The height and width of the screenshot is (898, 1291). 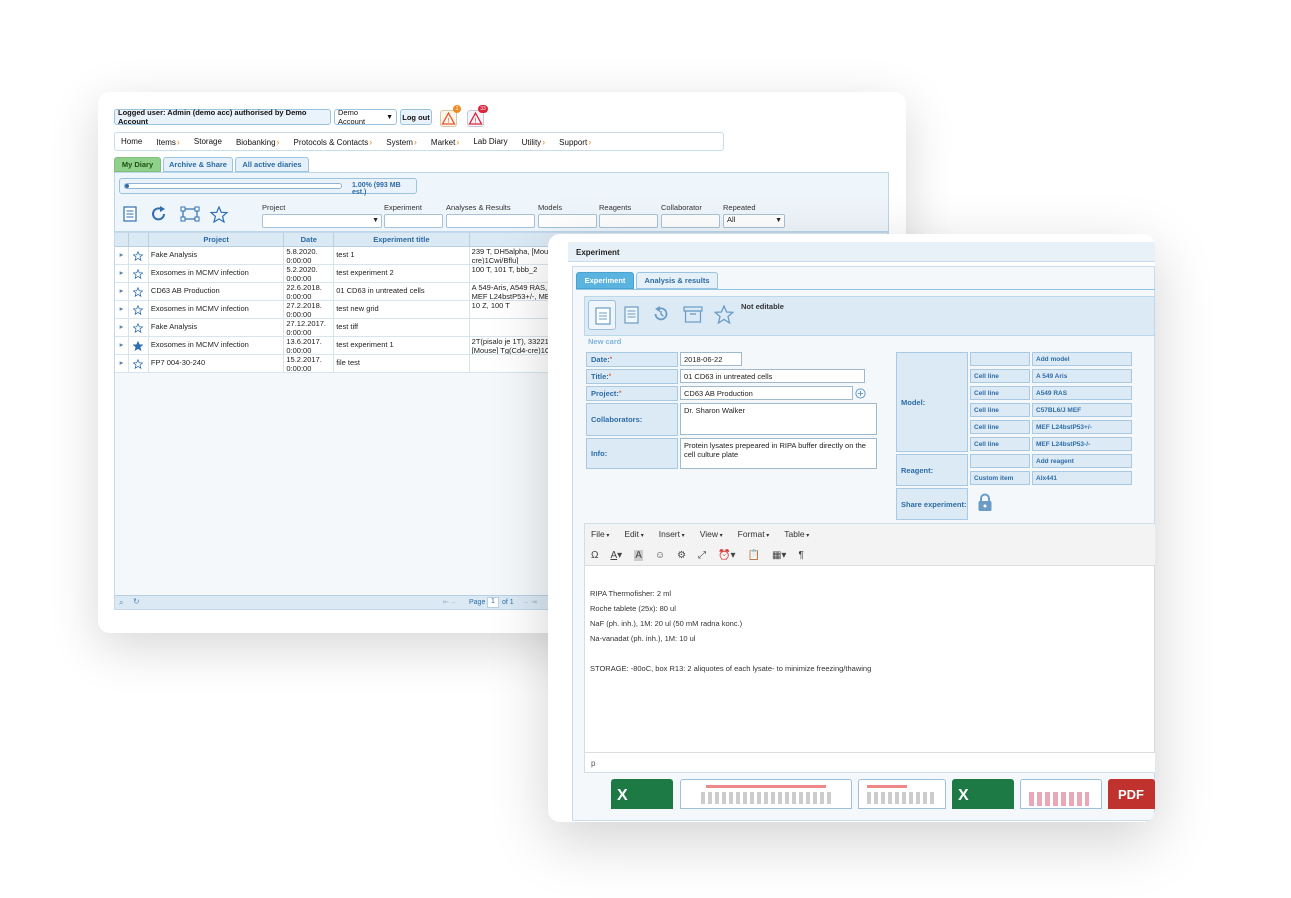 I want to click on chevron-down-icon: ▼, so click(x=778, y=220).